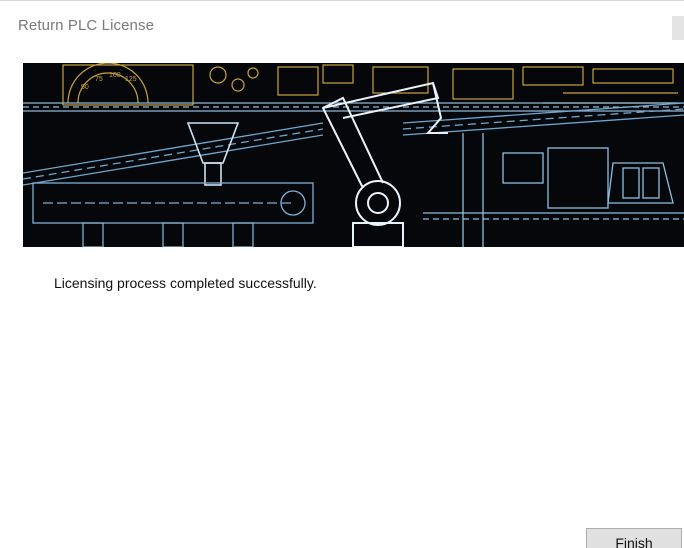 This screenshot has height=548, width=684. What do you see at coordinates (99, 79) in the screenshot?
I see `gauge-label: 75` at bounding box center [99, 79].